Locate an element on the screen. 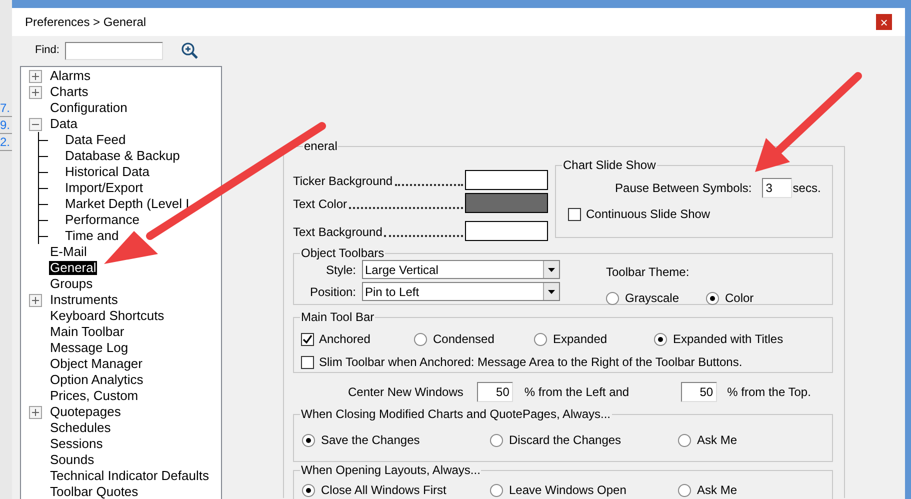 The height and width of the screenshot is (499, 911). field-label: % from the Left and is located at coordinates (577, 392).